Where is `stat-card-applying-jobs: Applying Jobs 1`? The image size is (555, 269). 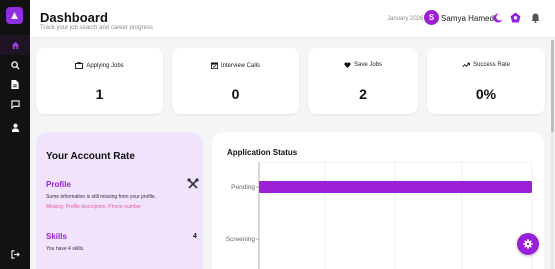 stat-card-applying-jobs: Applying Jobs 1 is located at coordinates (99, 81).